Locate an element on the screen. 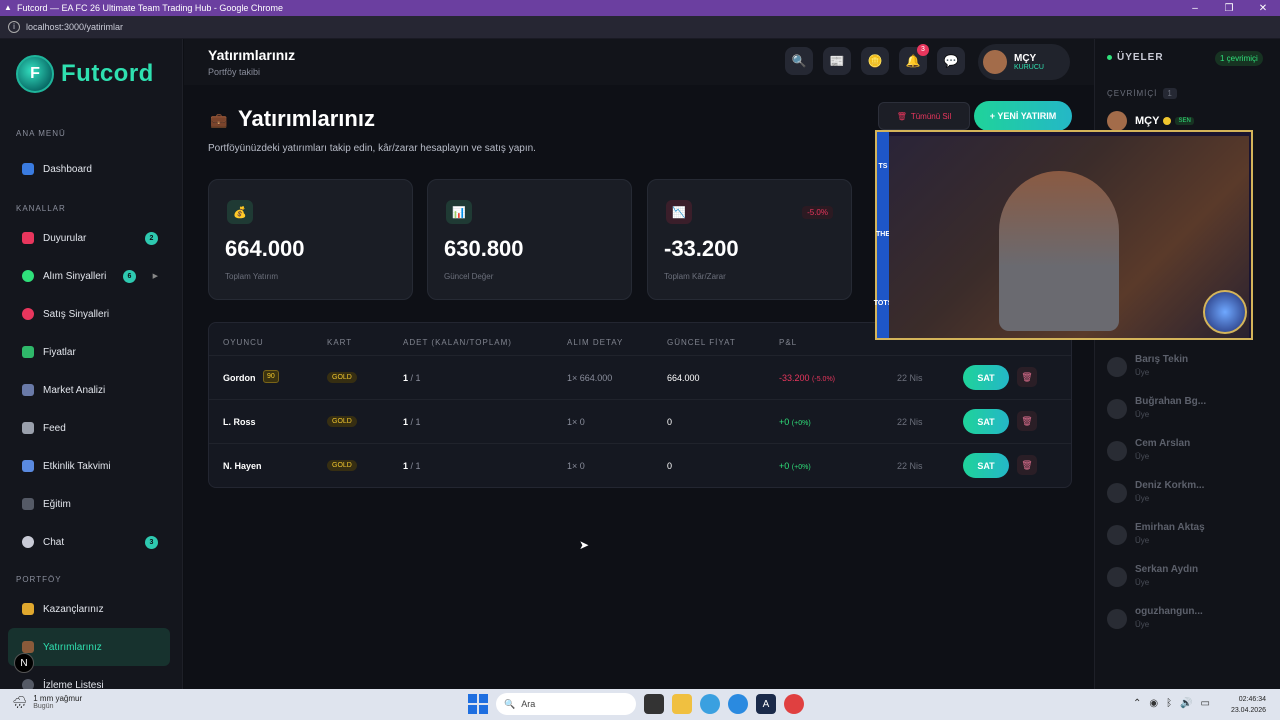  chevron-up-icon: ⌃ is located at coordinates (1137, 703).